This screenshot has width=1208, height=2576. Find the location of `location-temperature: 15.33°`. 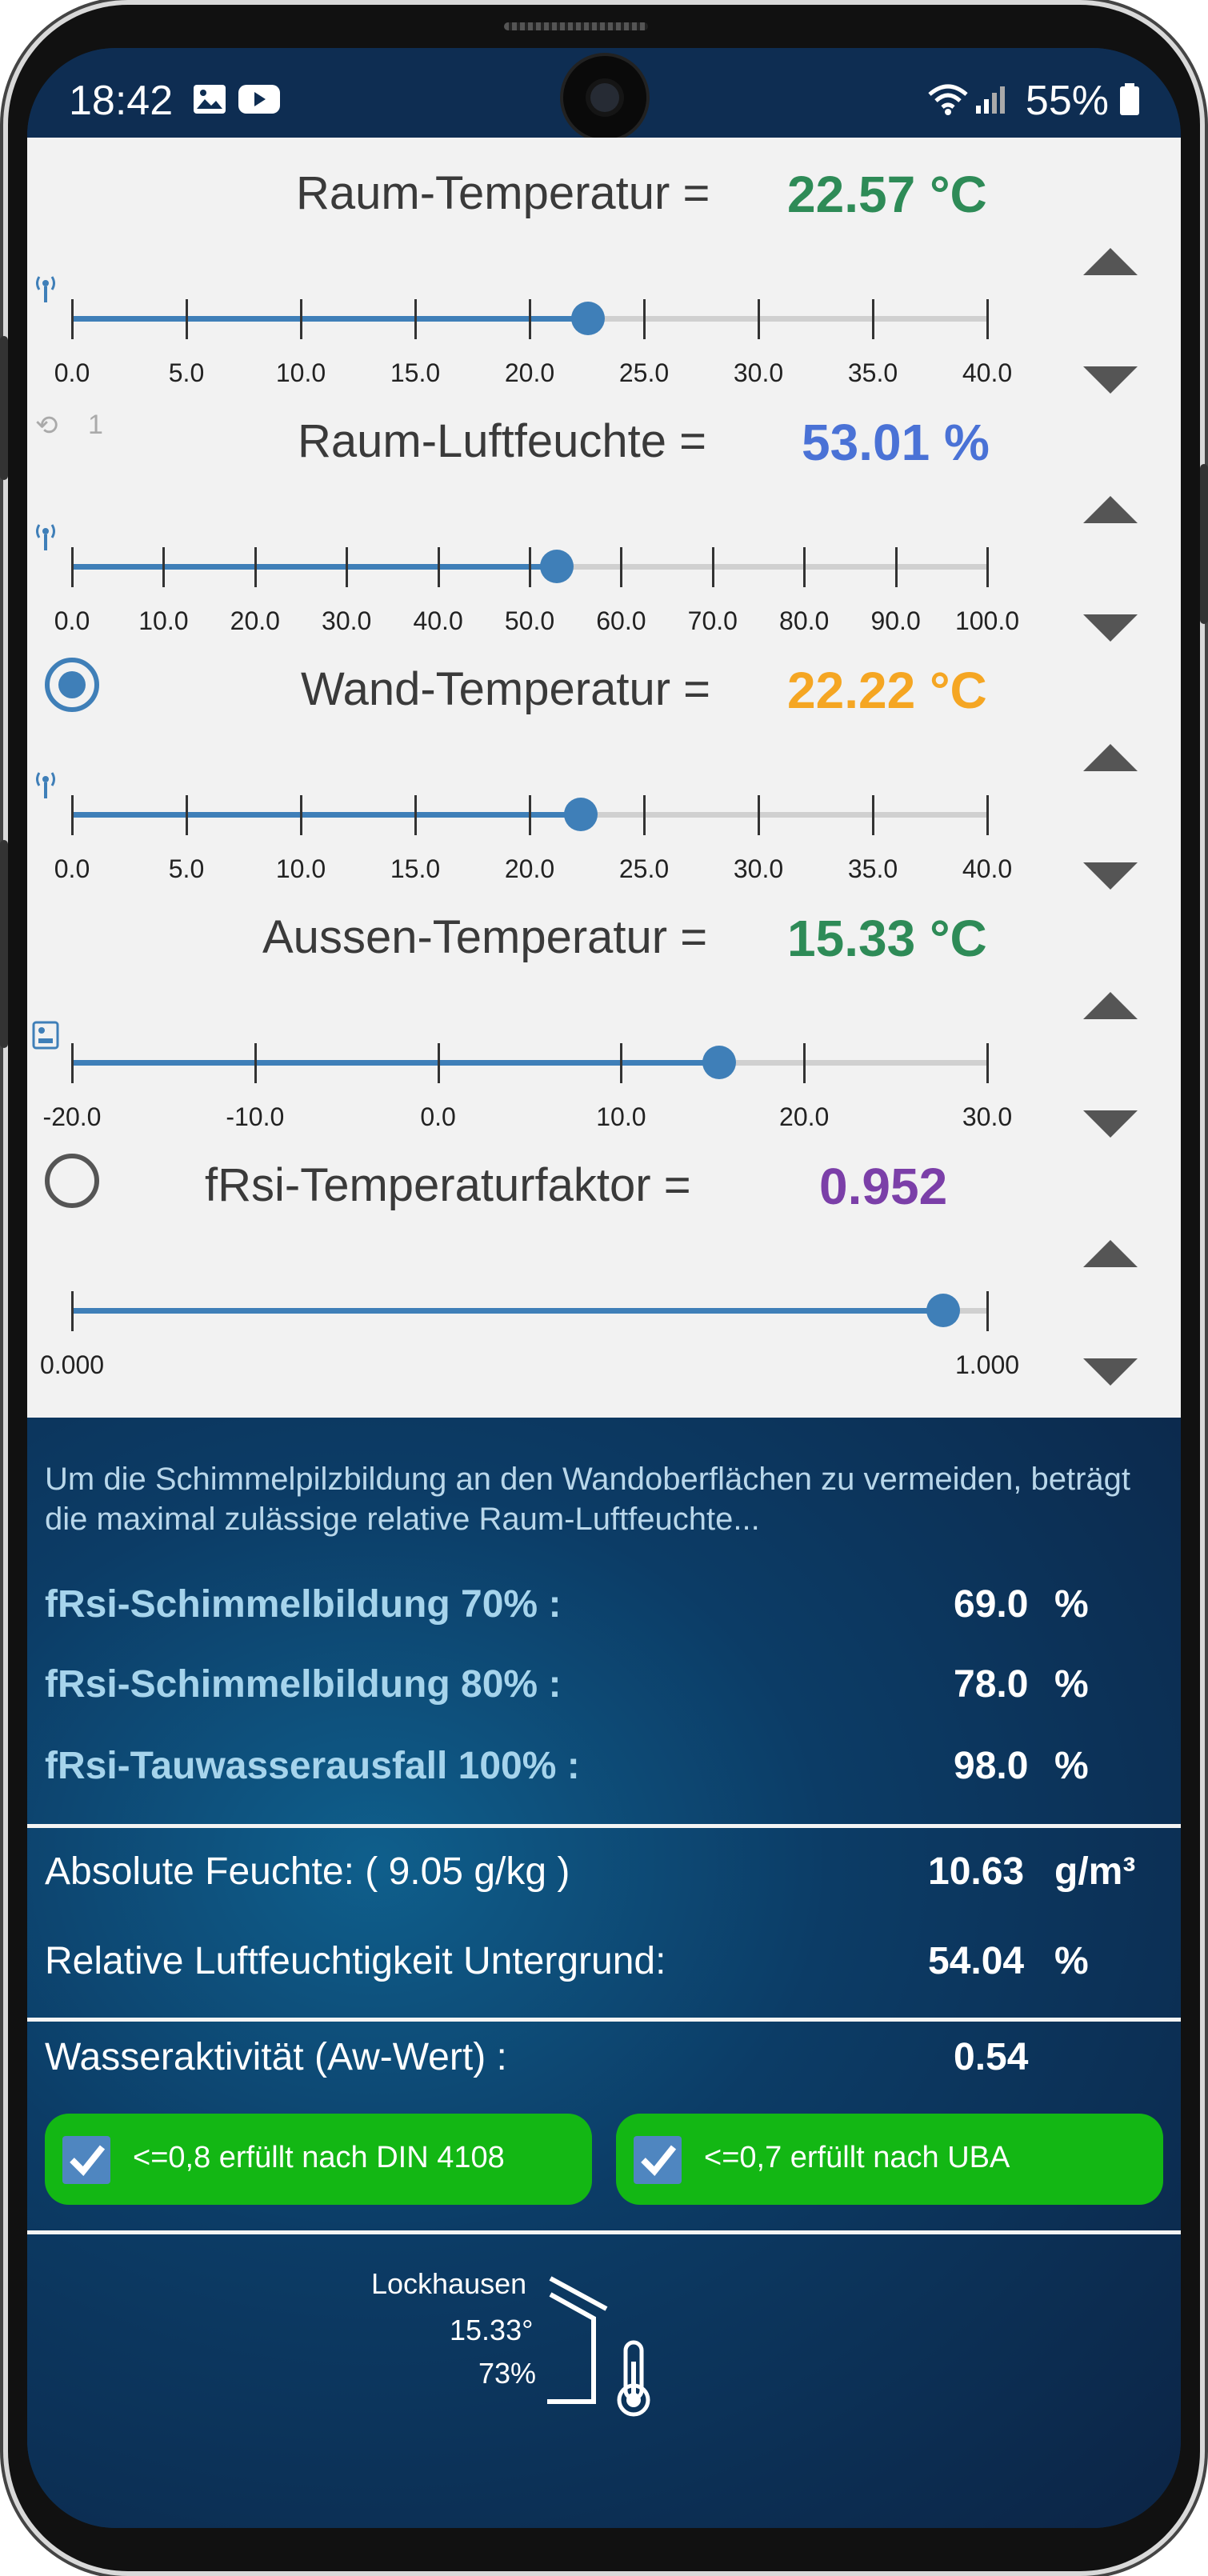

location-temperature: 15.33° is located at coordinates (492, 2330).